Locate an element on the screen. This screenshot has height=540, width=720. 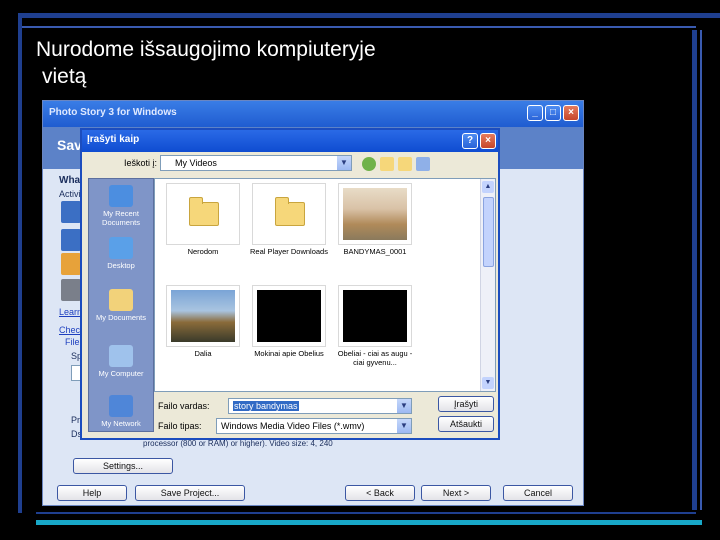
what-label: Wha is located at coordinates (70, 180).